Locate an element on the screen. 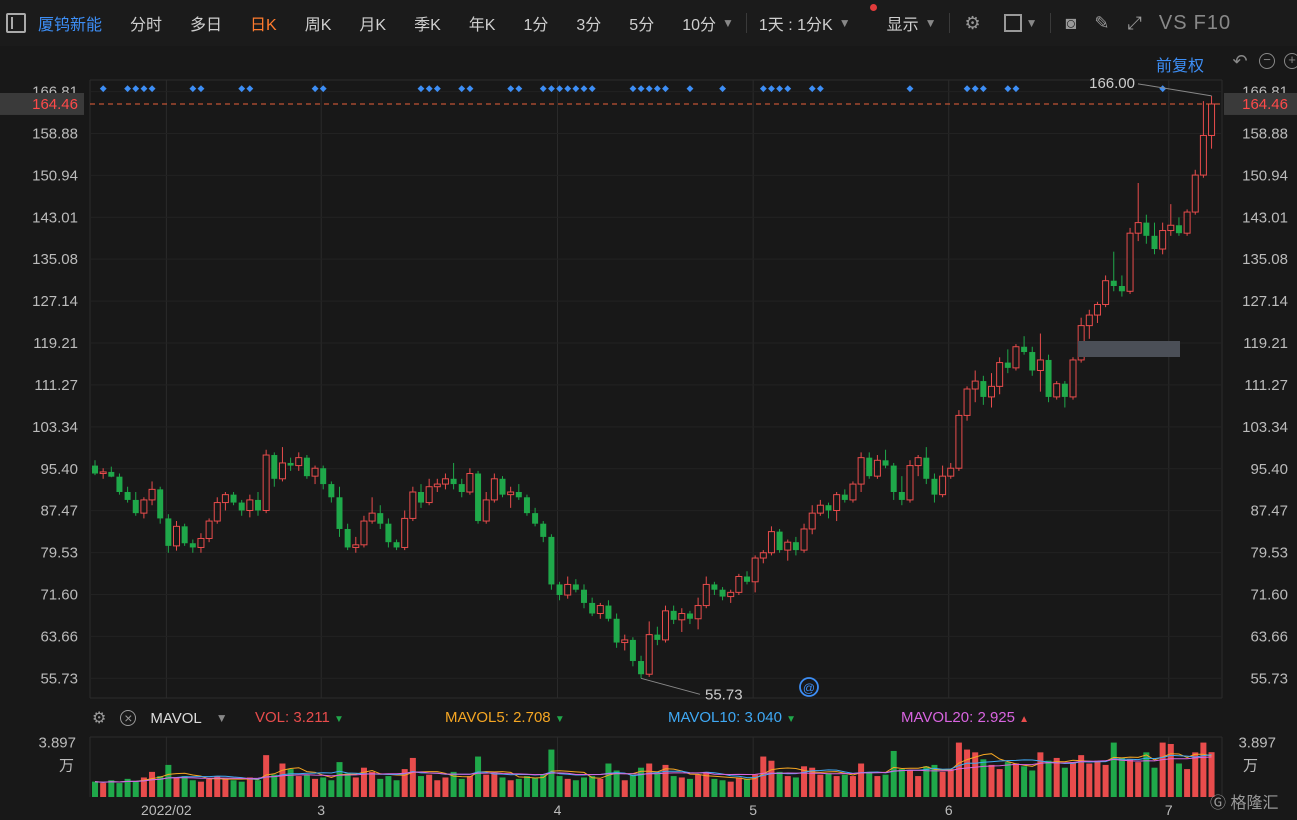 The image size is (1297, 820). price-tick-left: 103.34 is located at coordinates (55, 427).